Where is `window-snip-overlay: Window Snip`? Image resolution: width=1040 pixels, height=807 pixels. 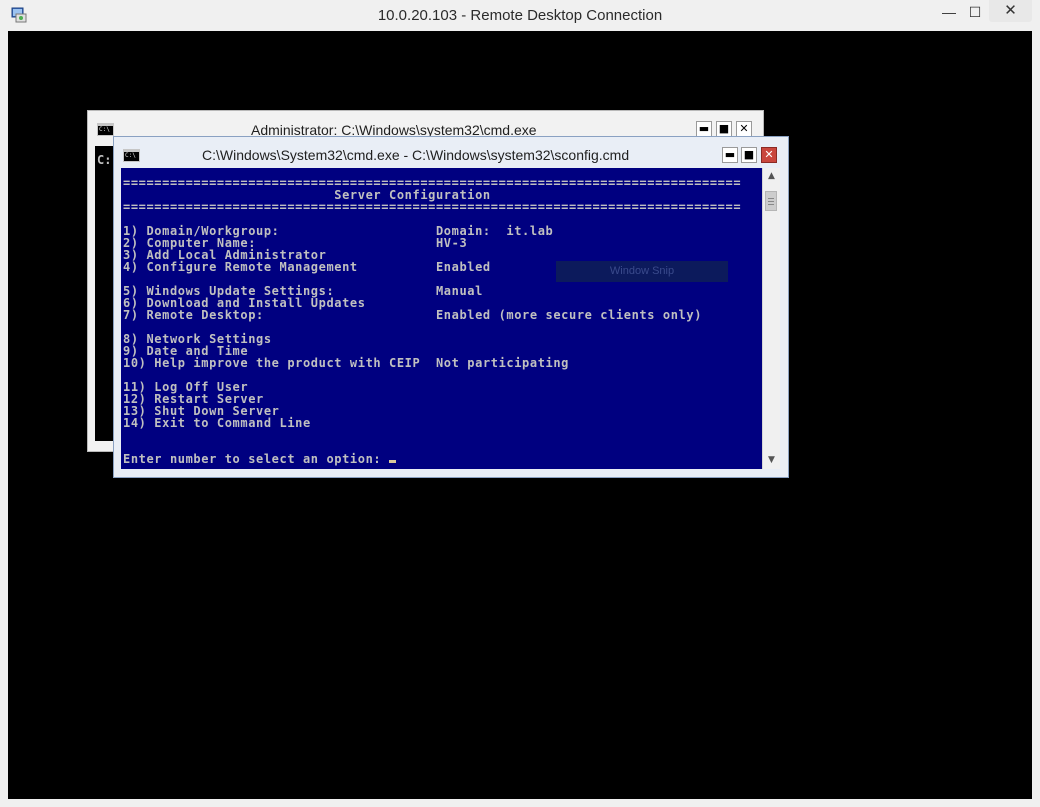
window-snip-overlay: Window Snip is located at coordinates (642, 271).